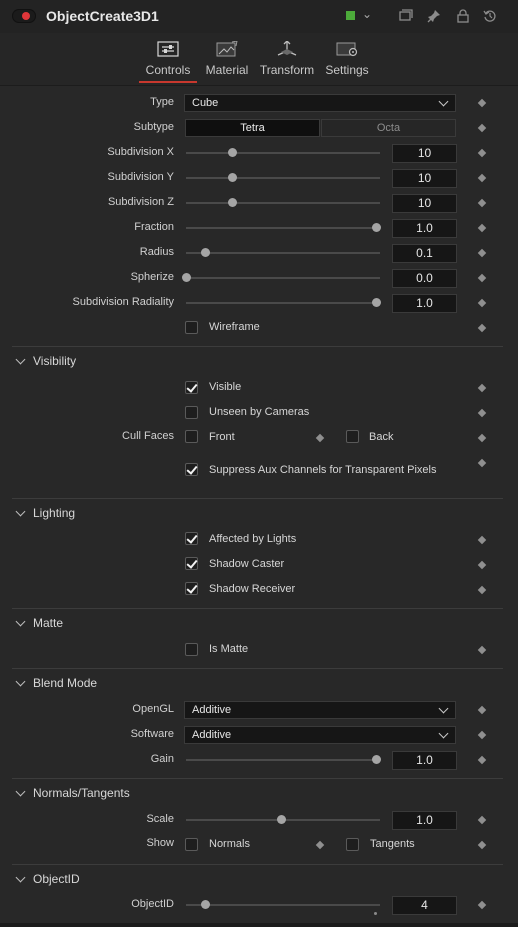 The width and height of the screenshot is (518, 927). What do you see at coordinates (191, 469) in the screenshot?
I see `suppress-aux-checkbox` at bounding box center [191, 469].